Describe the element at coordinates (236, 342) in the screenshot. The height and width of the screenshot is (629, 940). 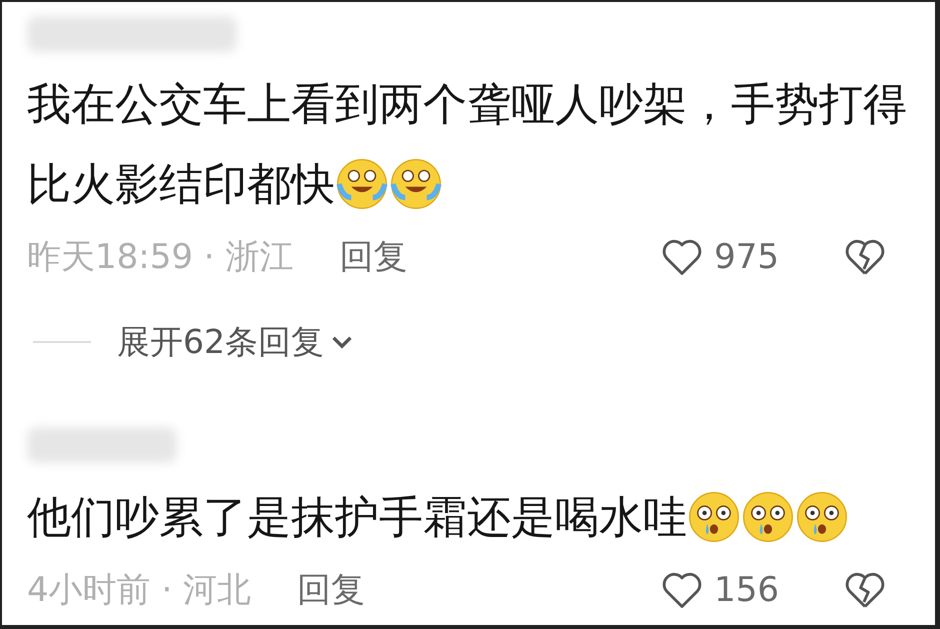
I see `expand-replies-button: 展开62条回复` at that location.